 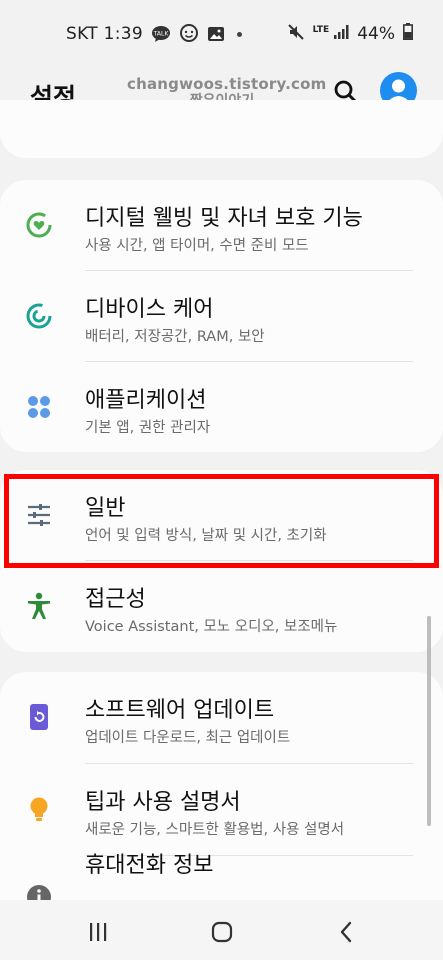 What do you see at coordinates (98, 932) in the screenshot?
I see `recent-apps-icon` at bounding box center [98, 932].